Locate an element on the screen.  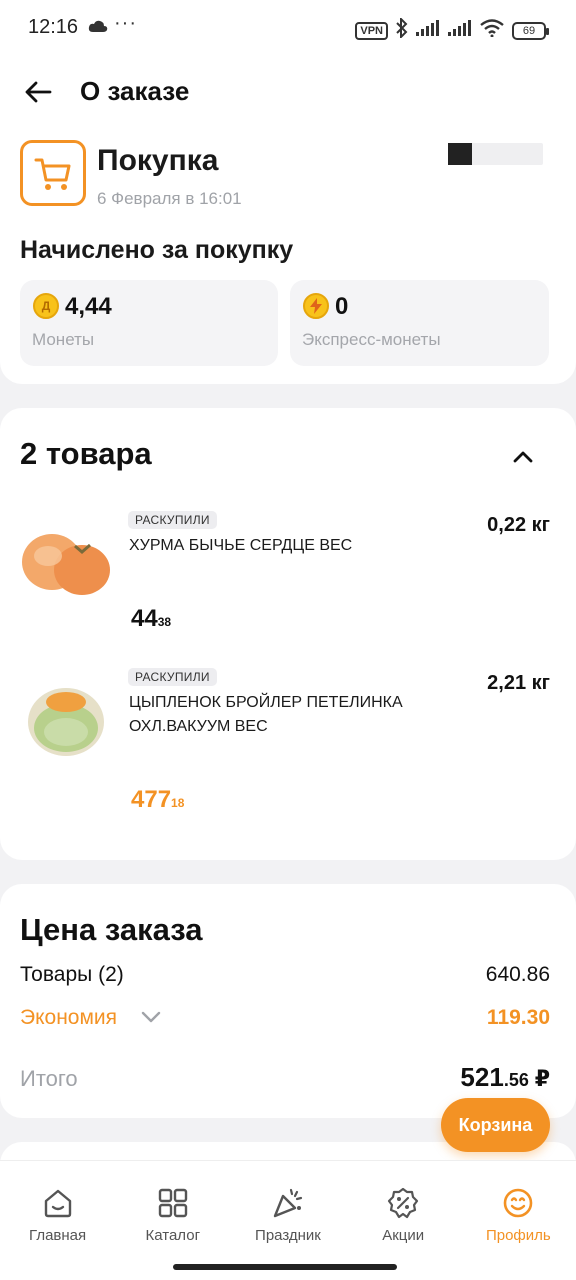
barcode-placeholder is located at coordinates (495, 154).